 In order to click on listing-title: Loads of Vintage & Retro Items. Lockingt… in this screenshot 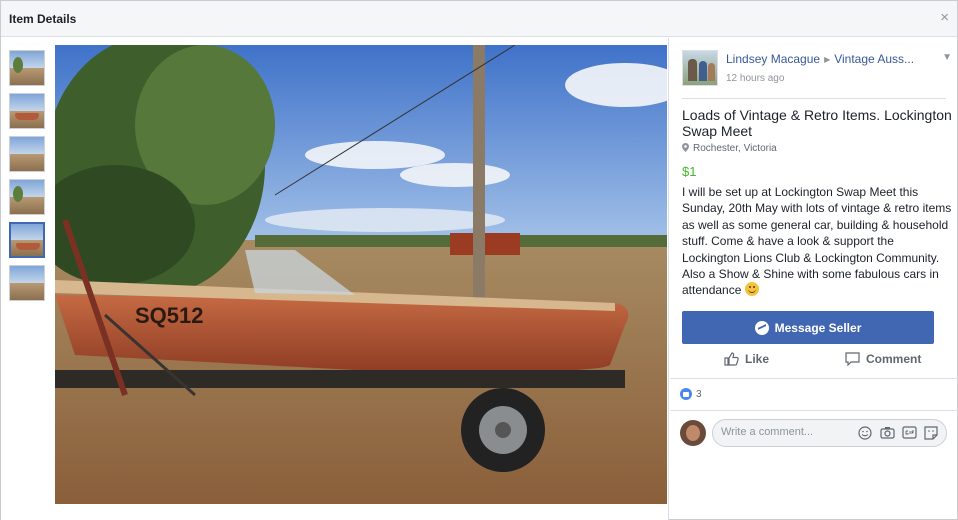, I will do `click(817, 123)`.